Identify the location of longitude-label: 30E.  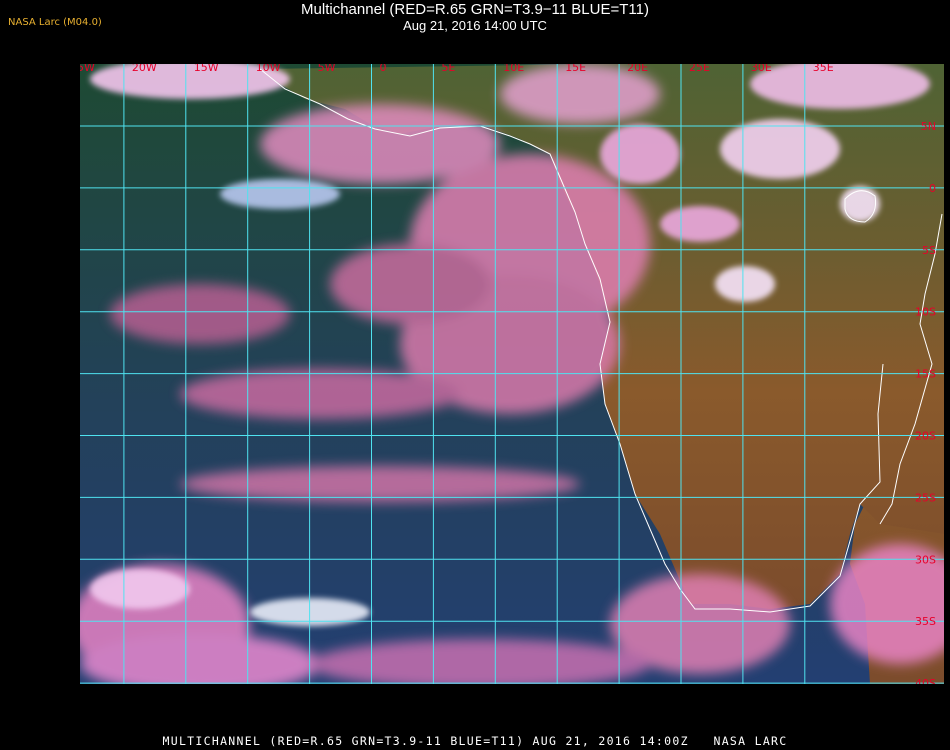
(761, 69).